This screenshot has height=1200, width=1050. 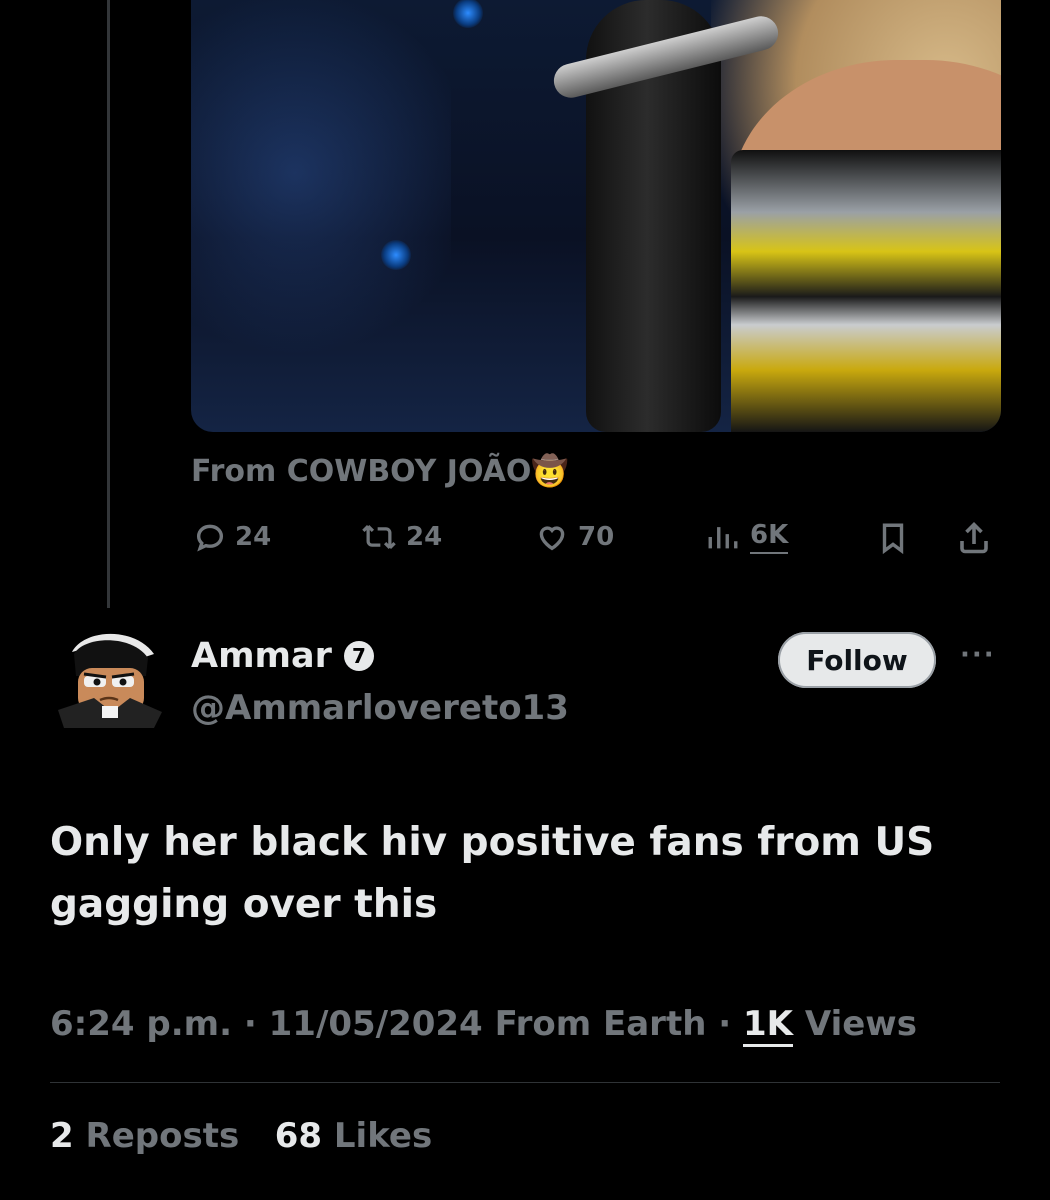 I want to click on bookmark-button, so click(x=893, y=538).